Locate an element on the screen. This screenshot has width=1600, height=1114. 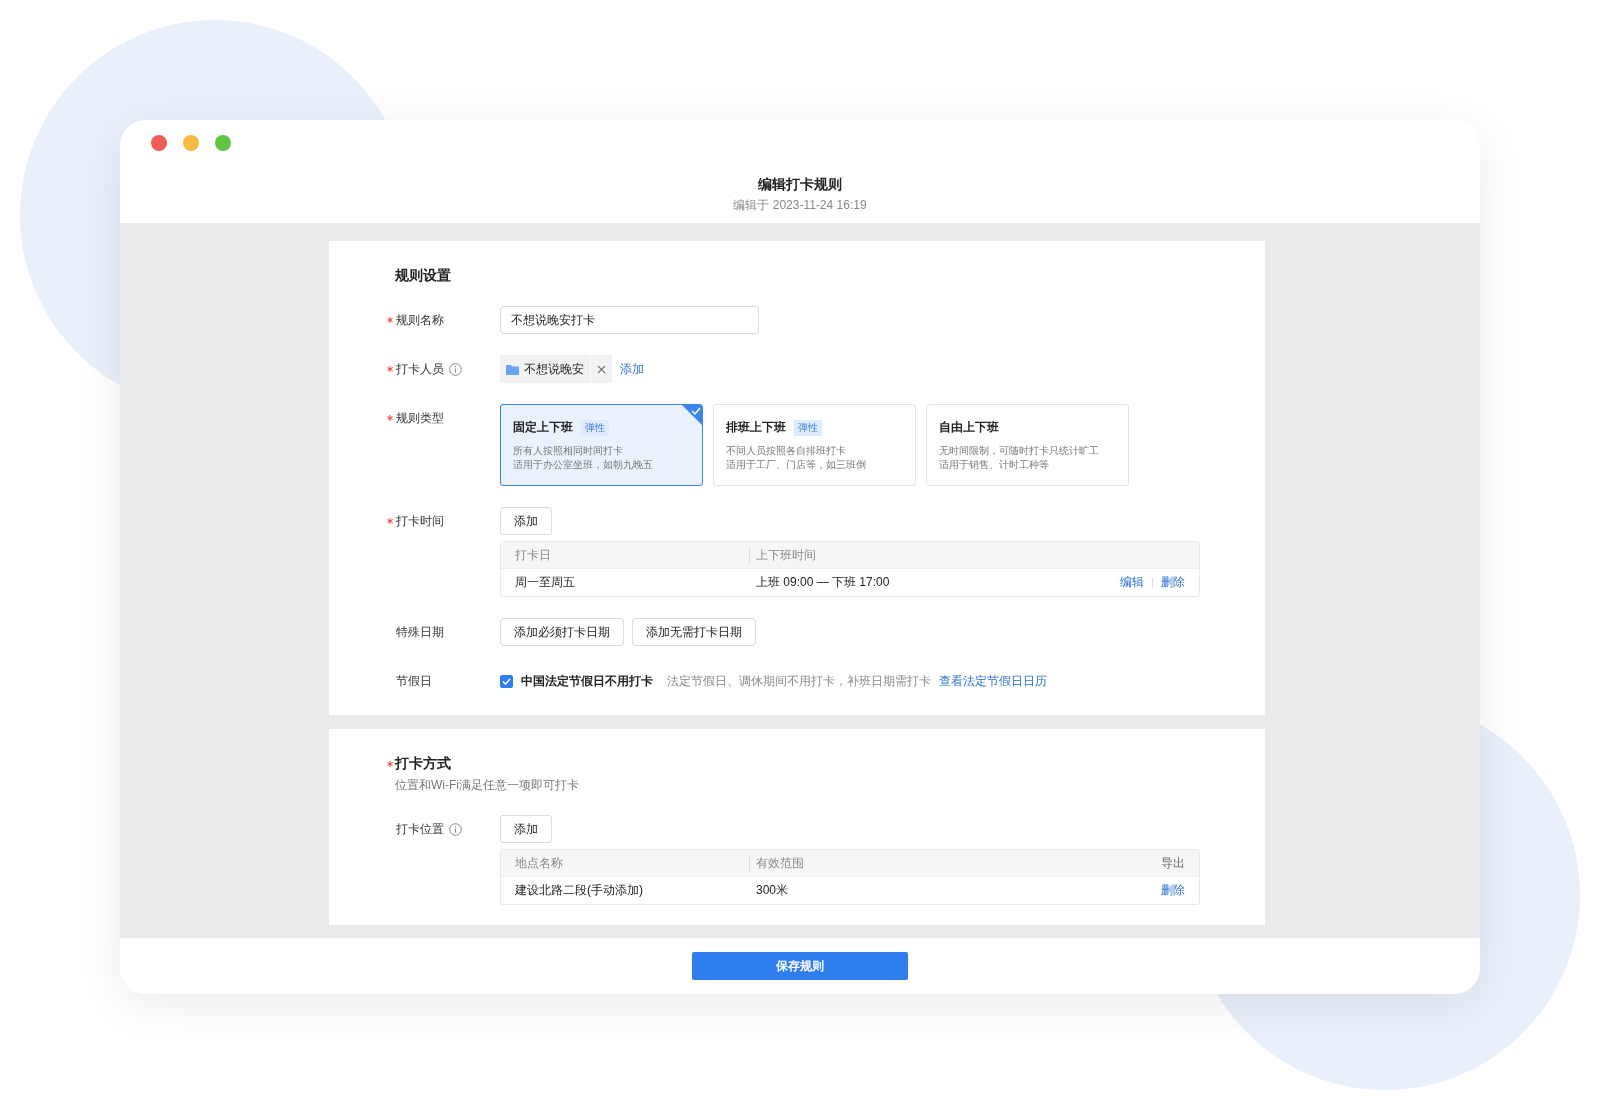
column-header: 有效范围 is located at coordinates (780, 863).